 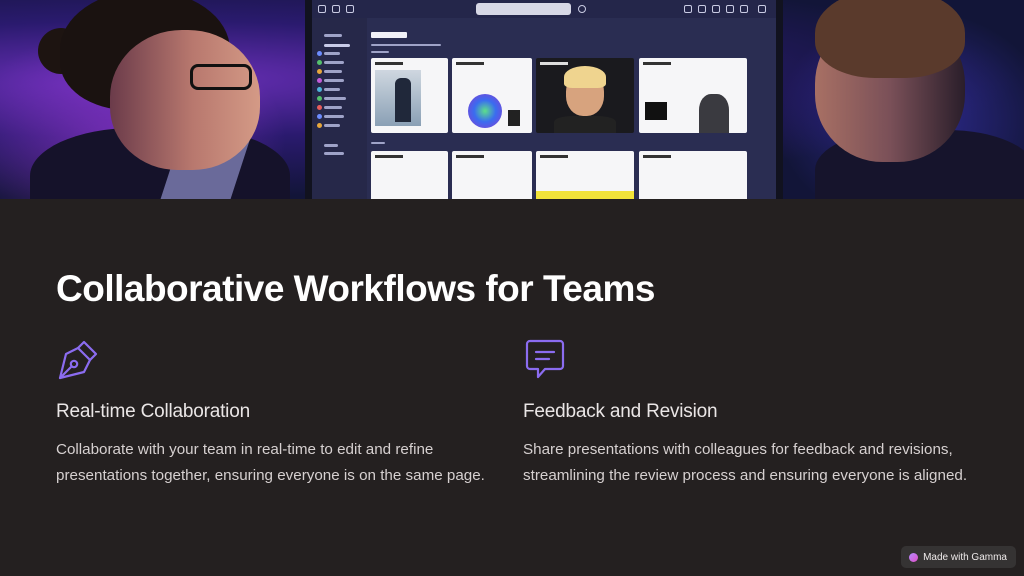 What do you see at coordinates (545, 359) in the screenshot?
I see `chat-bubble-icon` at bounding box center [545, 359].